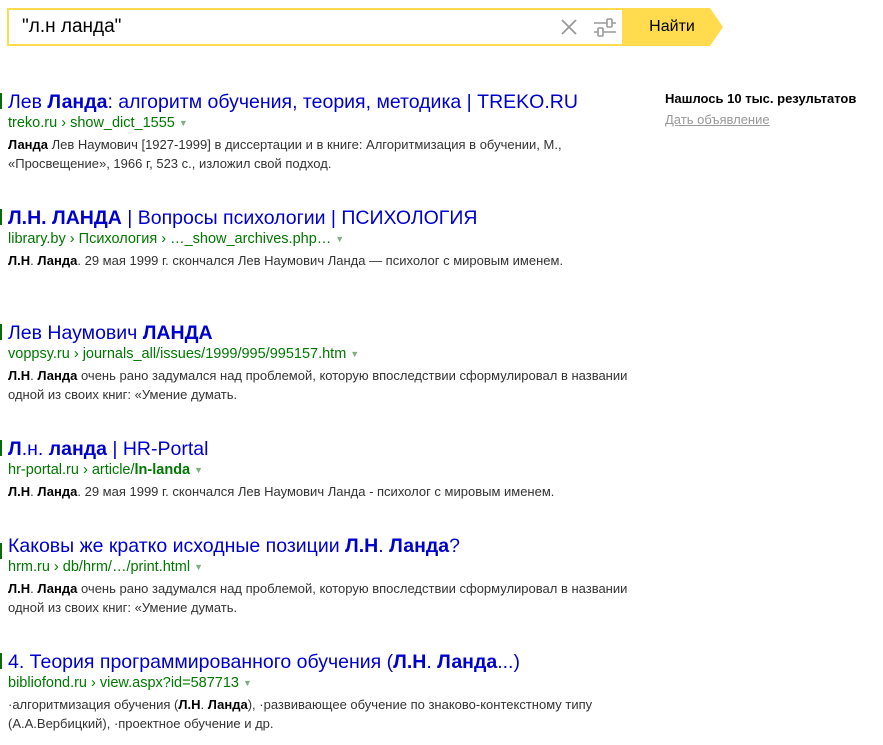 This screenshot has width=883, height=745. Describe the element at coordinates (77, 449) in the screenshot. I see `result-title-highlight: ланда` at that location.